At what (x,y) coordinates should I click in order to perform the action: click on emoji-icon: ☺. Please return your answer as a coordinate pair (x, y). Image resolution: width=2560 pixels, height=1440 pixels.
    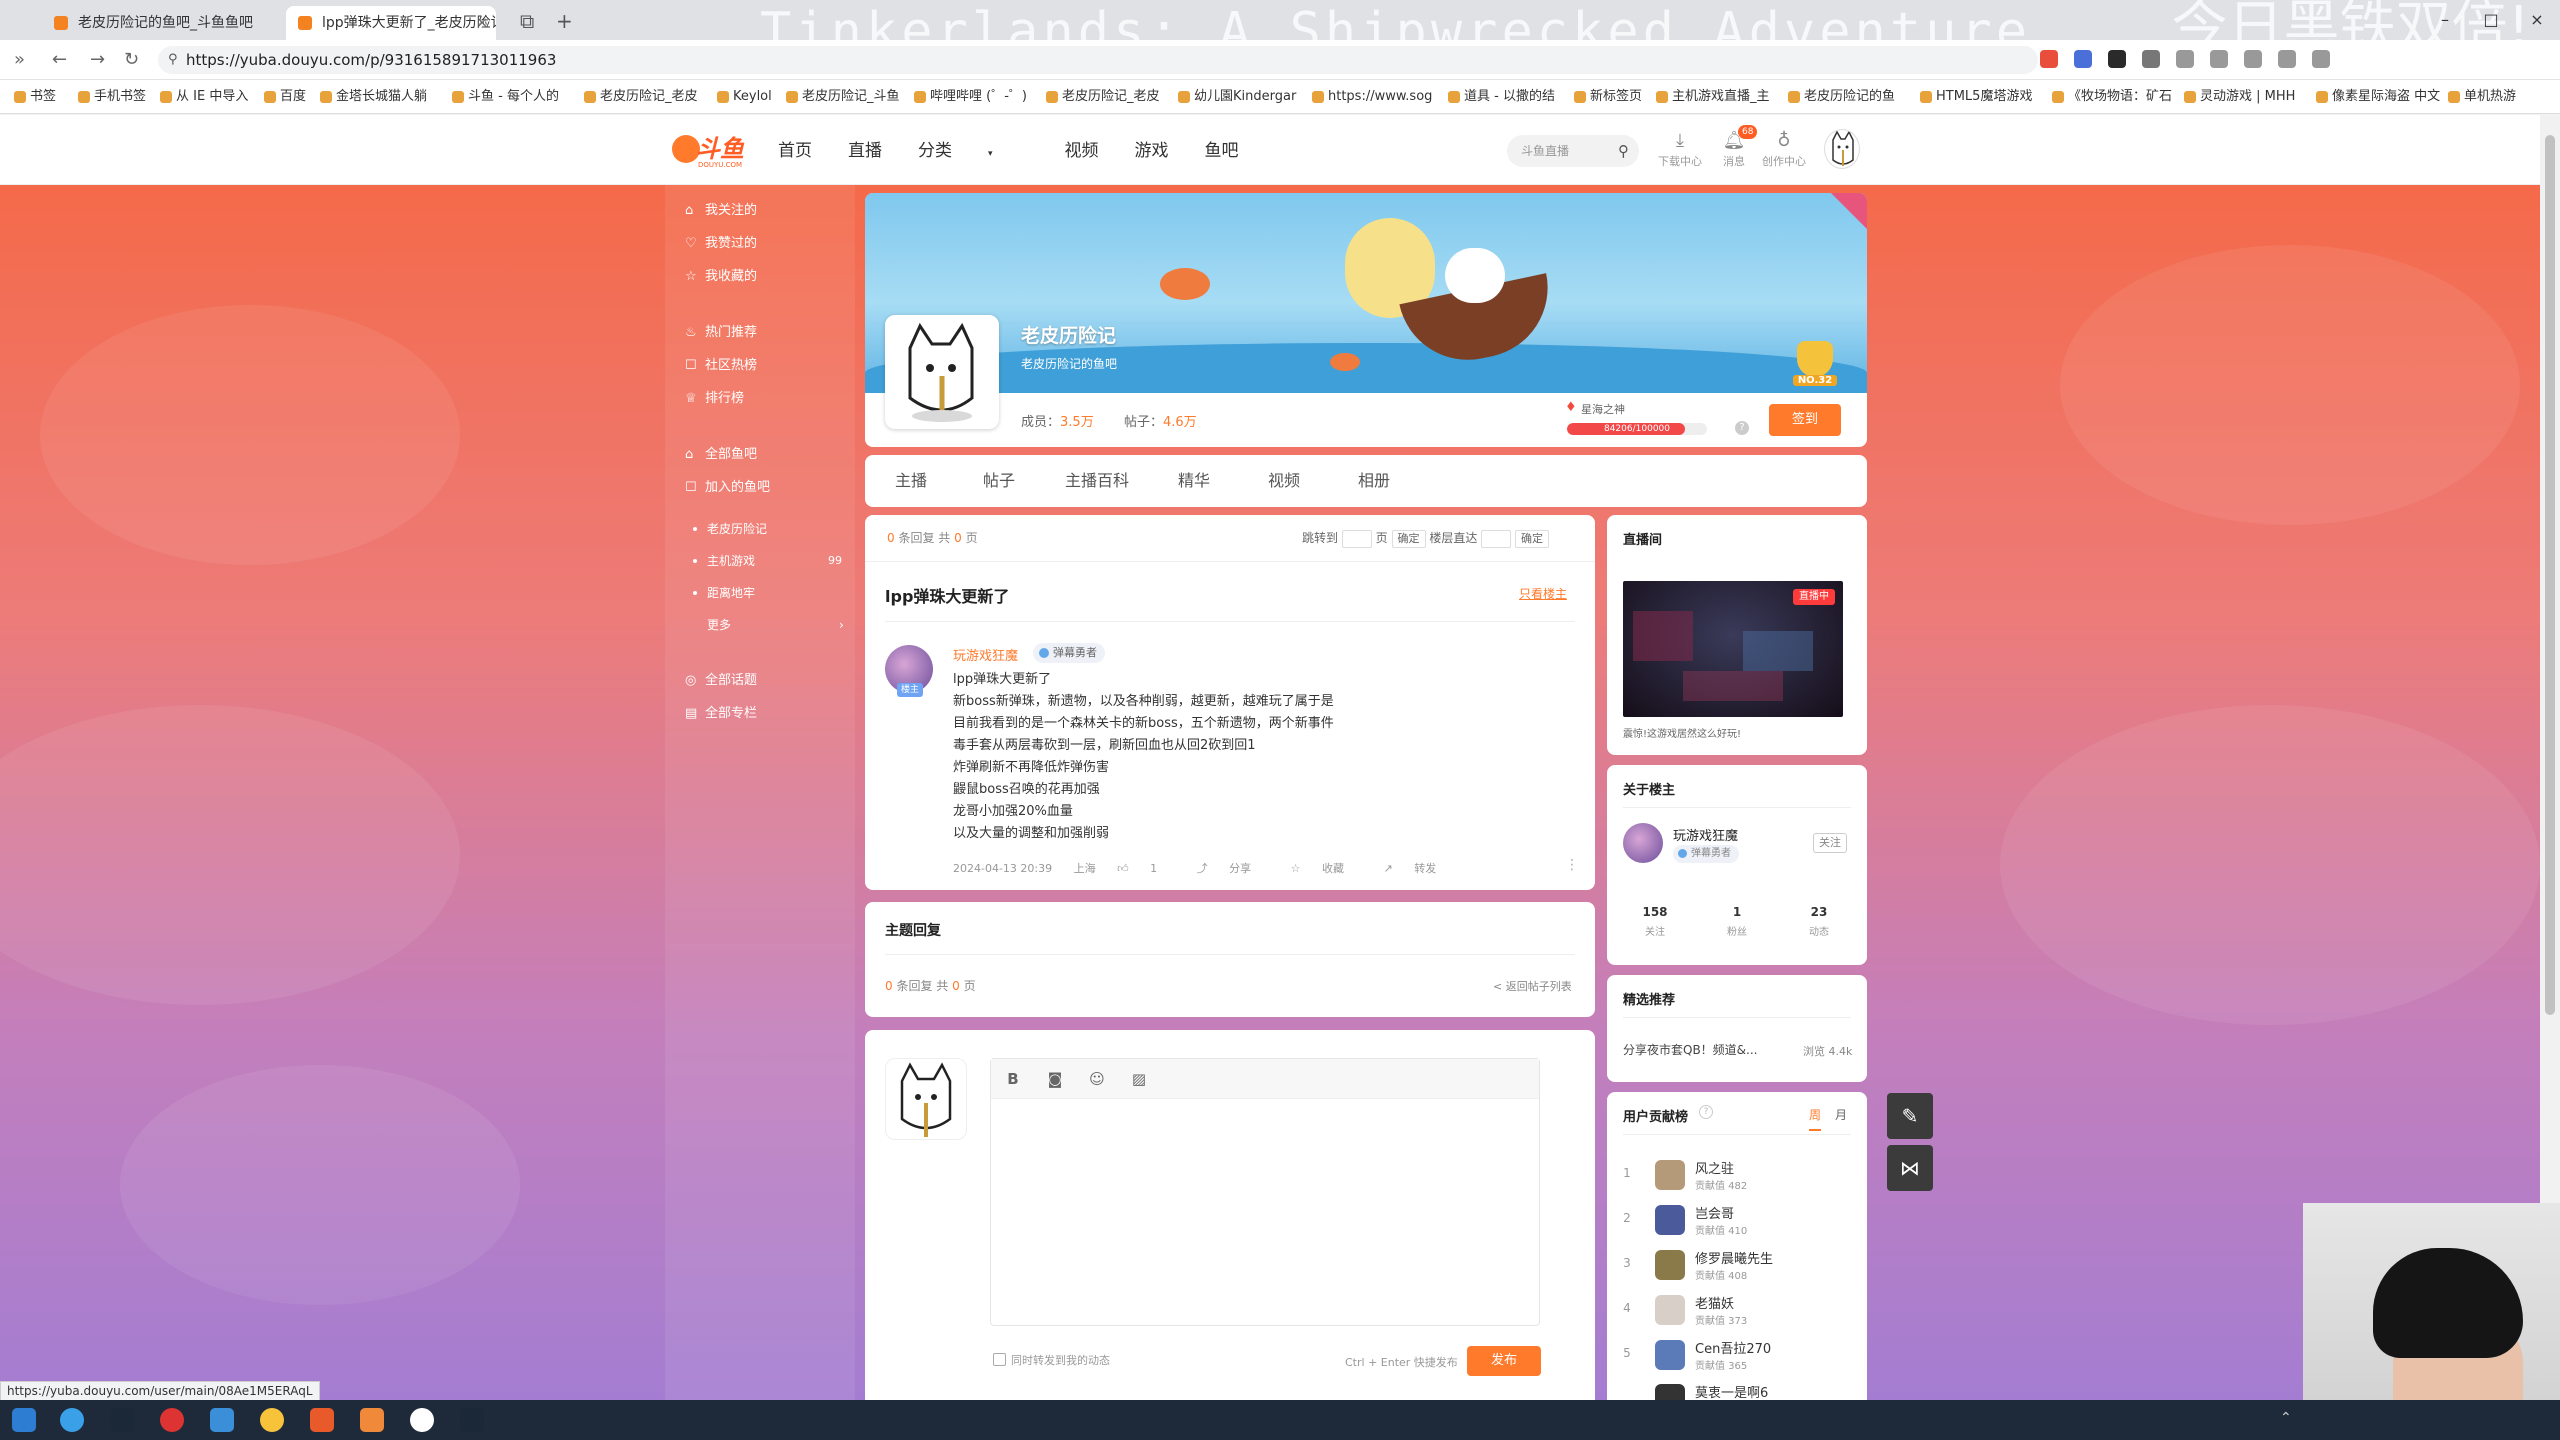
    Looking at the image, I should click on (1097, 1079).